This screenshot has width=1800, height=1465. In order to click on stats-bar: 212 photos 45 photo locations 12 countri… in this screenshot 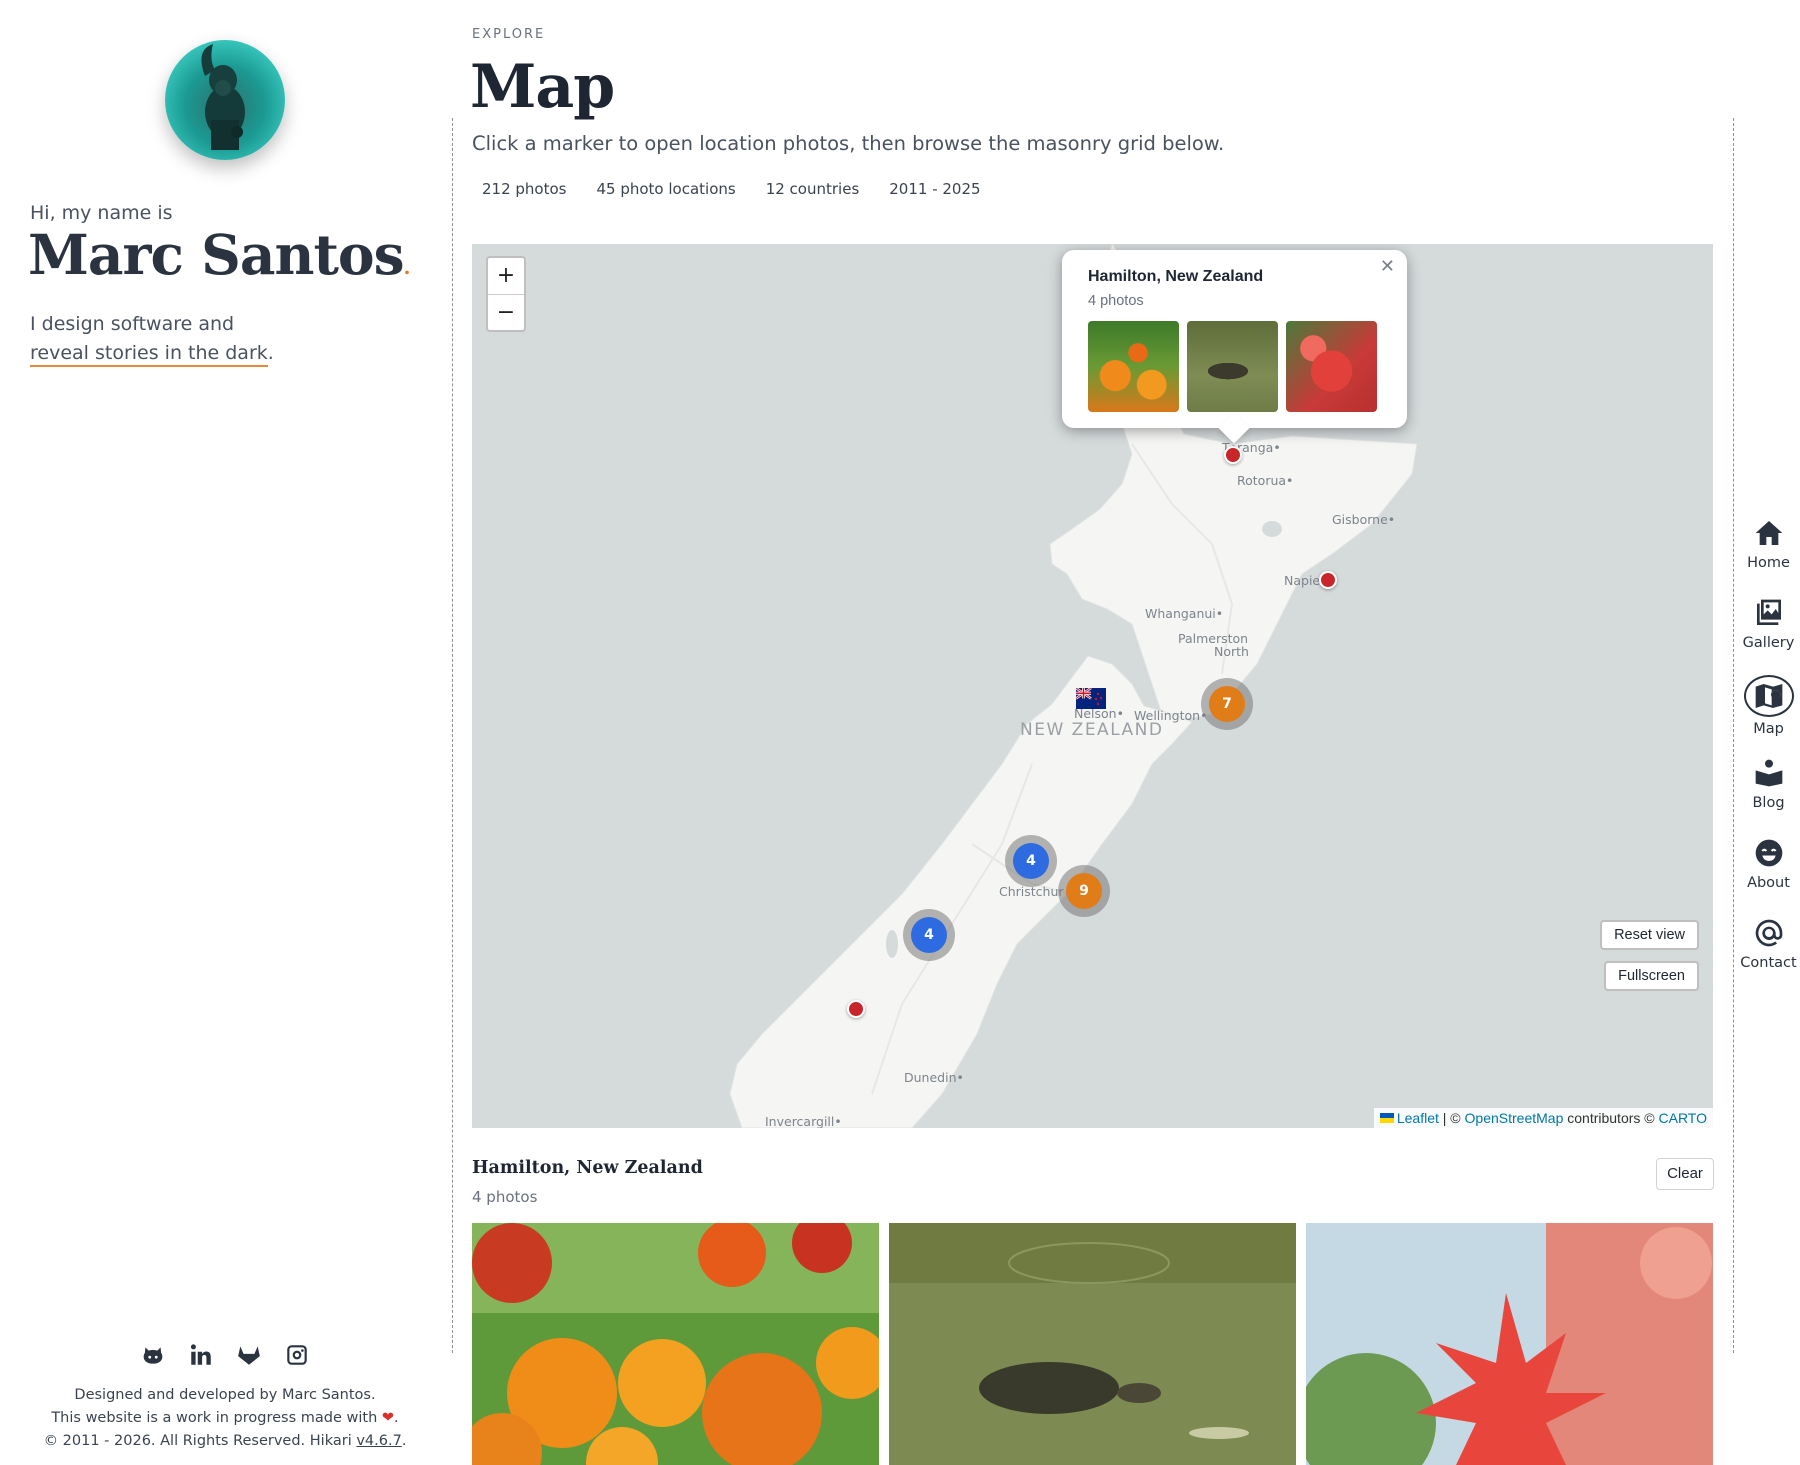, I will do `click(731, 189)`.